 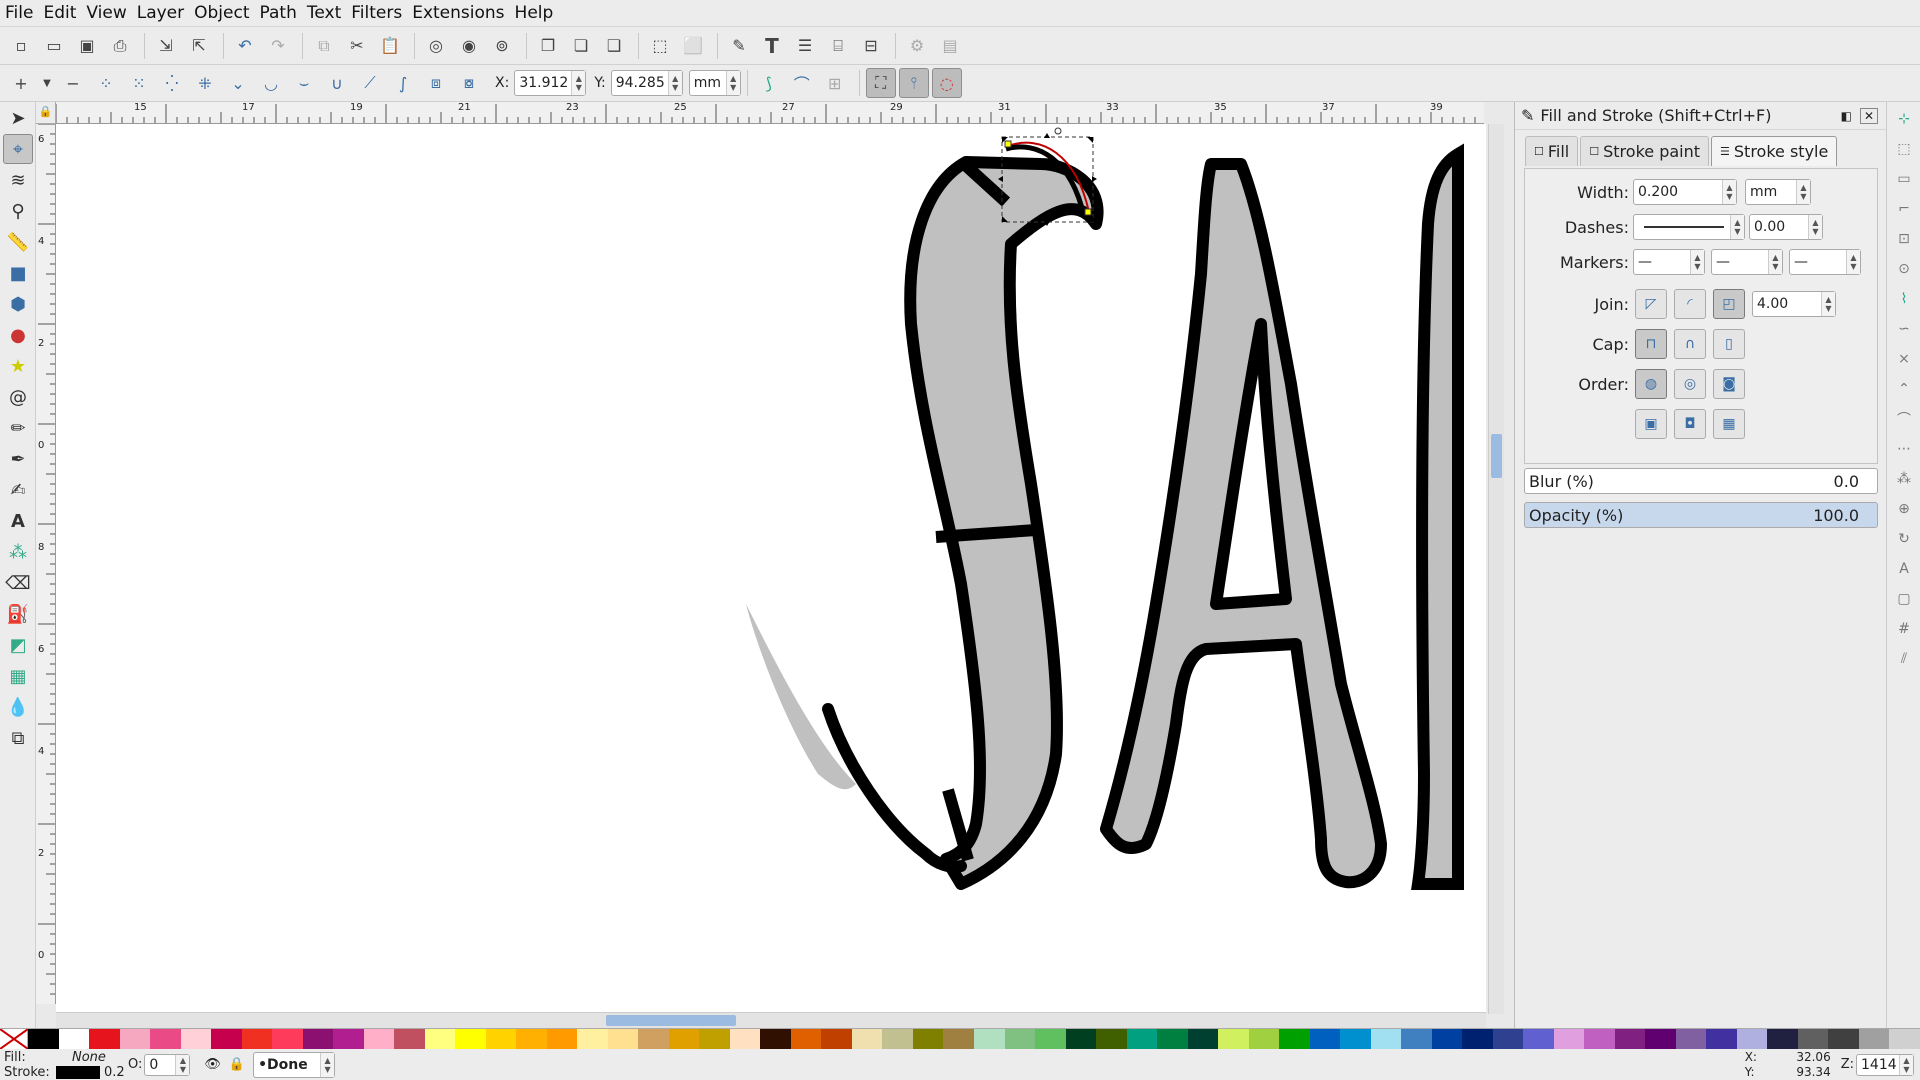 What do you see at coordinates (1651, 344) in the screenshot?
I see `cap-butt-icon: ⊓` at bounding box center [1651, 344].